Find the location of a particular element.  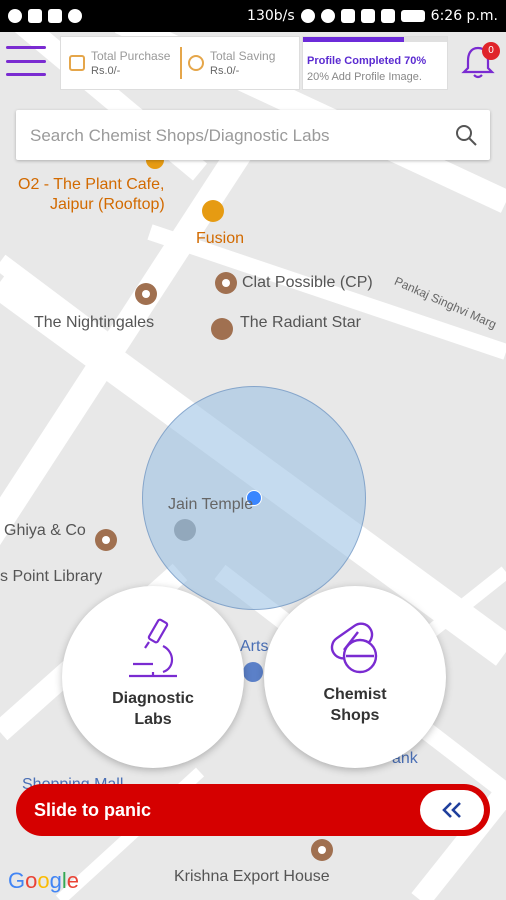

status-bar: 130b/s 6:26 p.m. is located at coordinates (253, 16).